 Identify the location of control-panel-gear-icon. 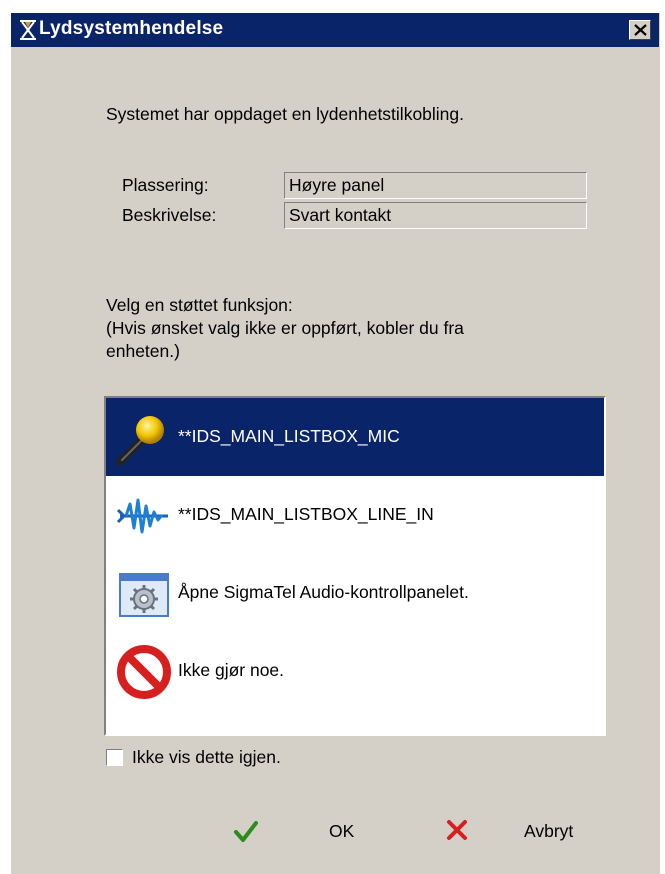
(144, 594).